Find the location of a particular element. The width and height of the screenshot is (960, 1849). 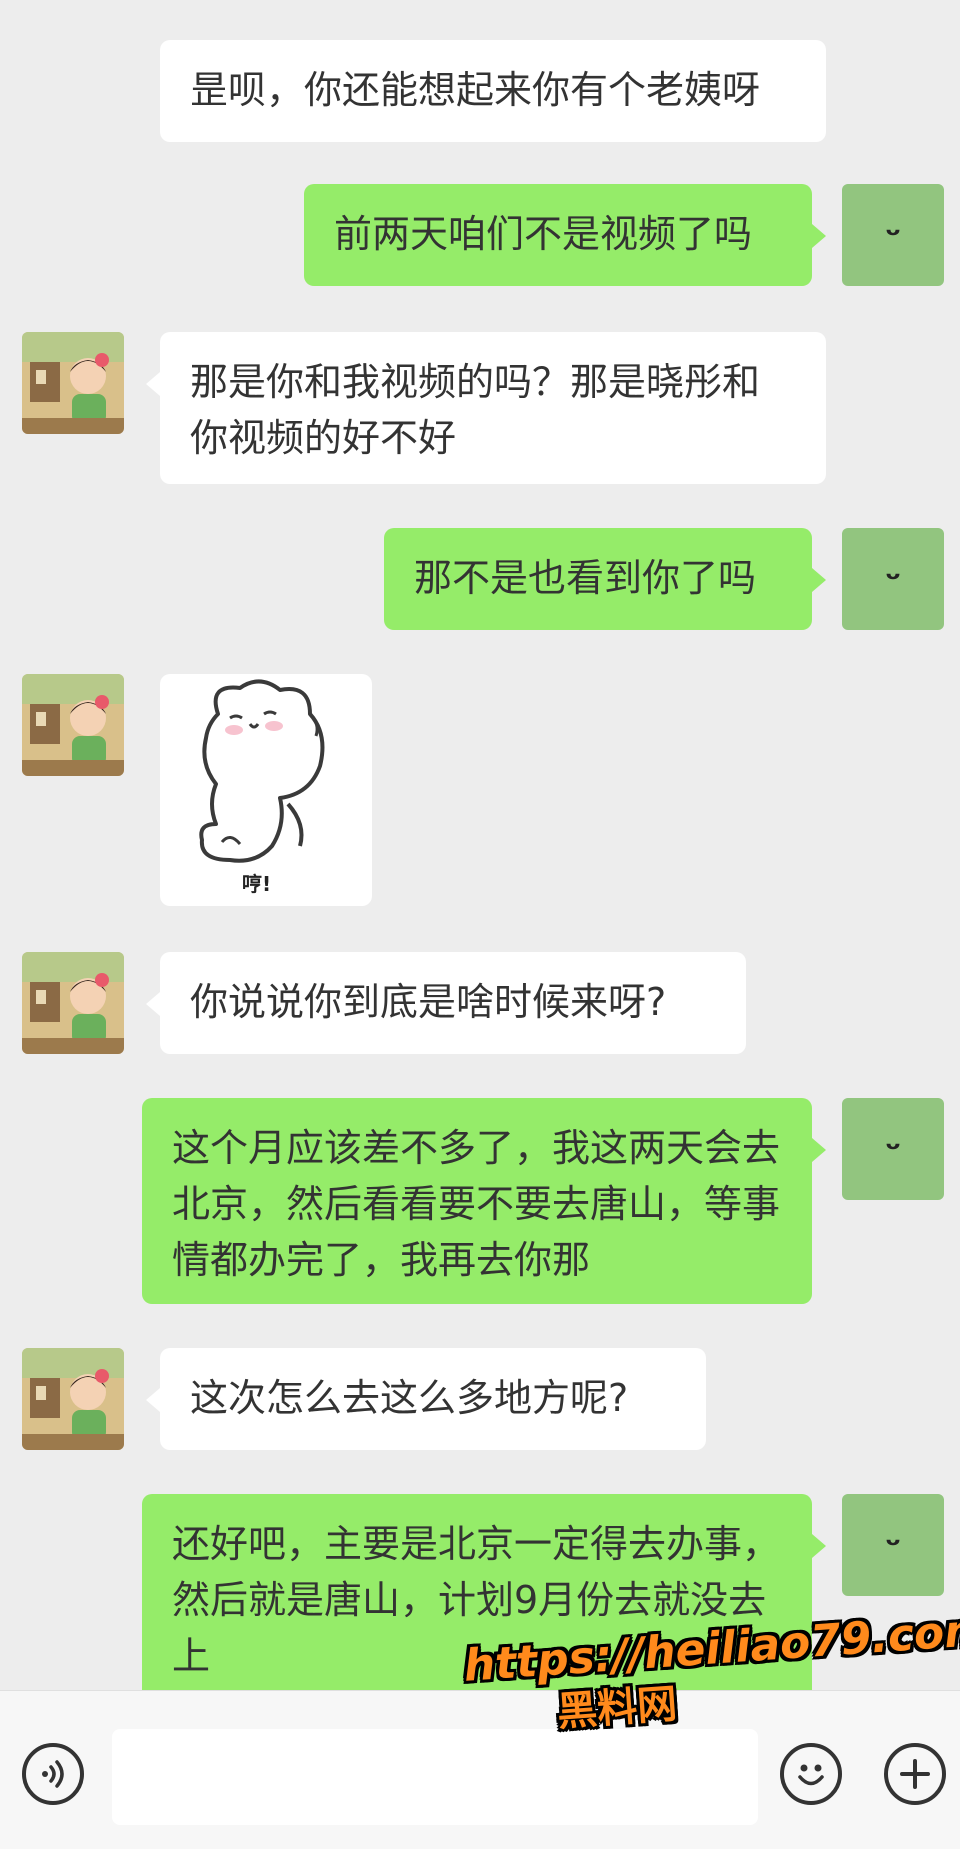

plus-icon is located at coordinates (915, 1774).